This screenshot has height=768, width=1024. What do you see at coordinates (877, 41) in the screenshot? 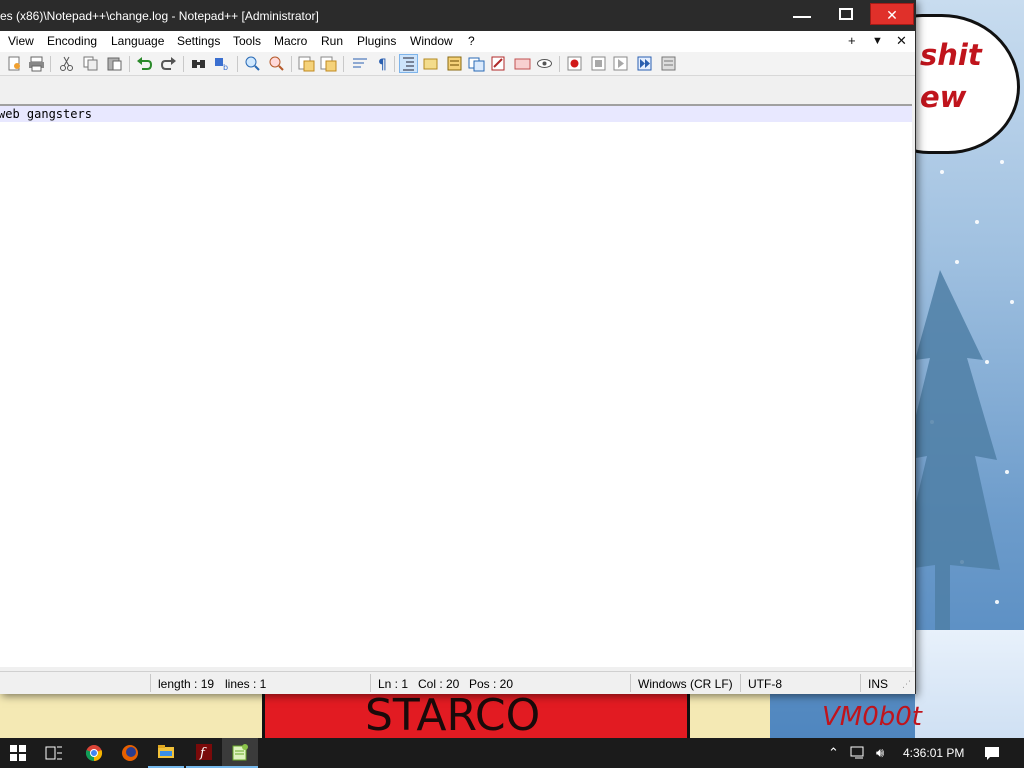
I see `tab-list-dropdown-icon: ▼` at bounding box center [877, 41].